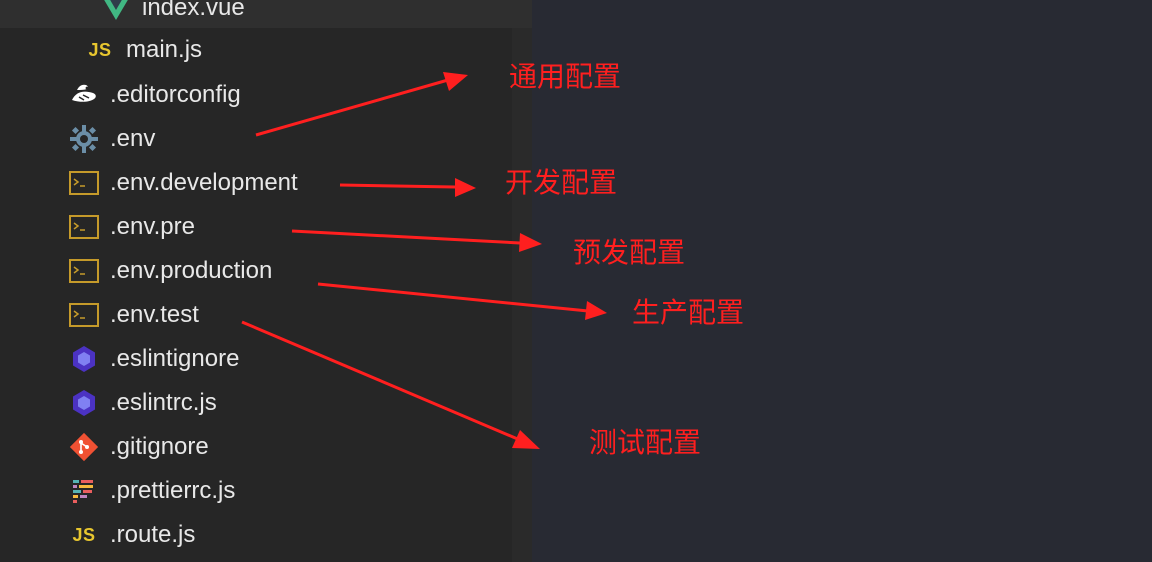 This screenshot has height=562, width=1152. I want to click on file-row-eslintignore: .eslintignore, so click(153, 359).